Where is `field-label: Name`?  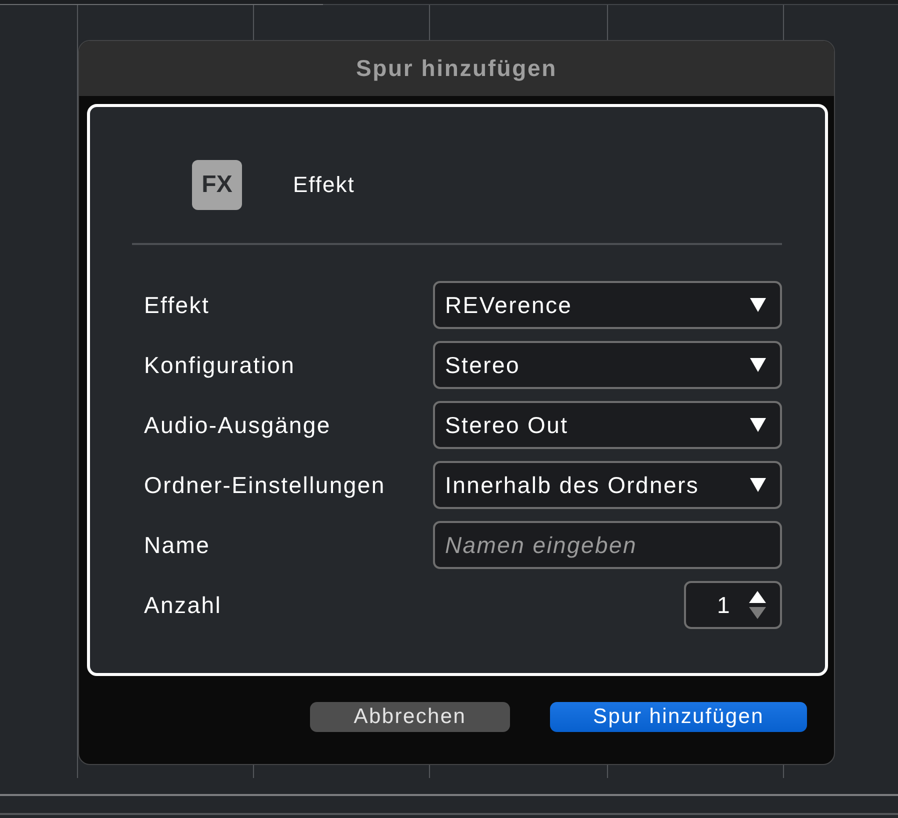
field-label: Name is located at coordinates (178, 545).